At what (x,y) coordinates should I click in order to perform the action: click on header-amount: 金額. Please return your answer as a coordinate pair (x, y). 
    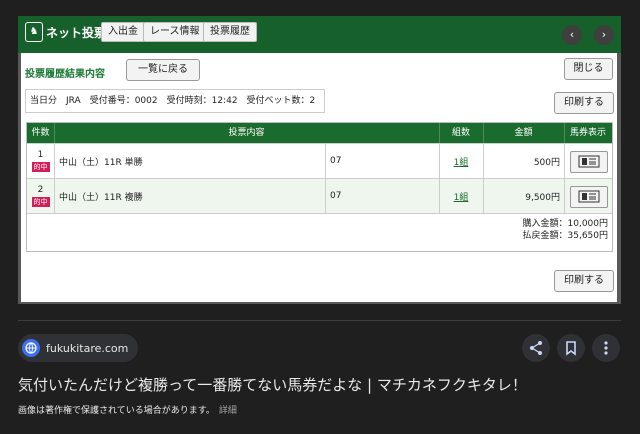
    Looking at the image, I should click on (523, 133).